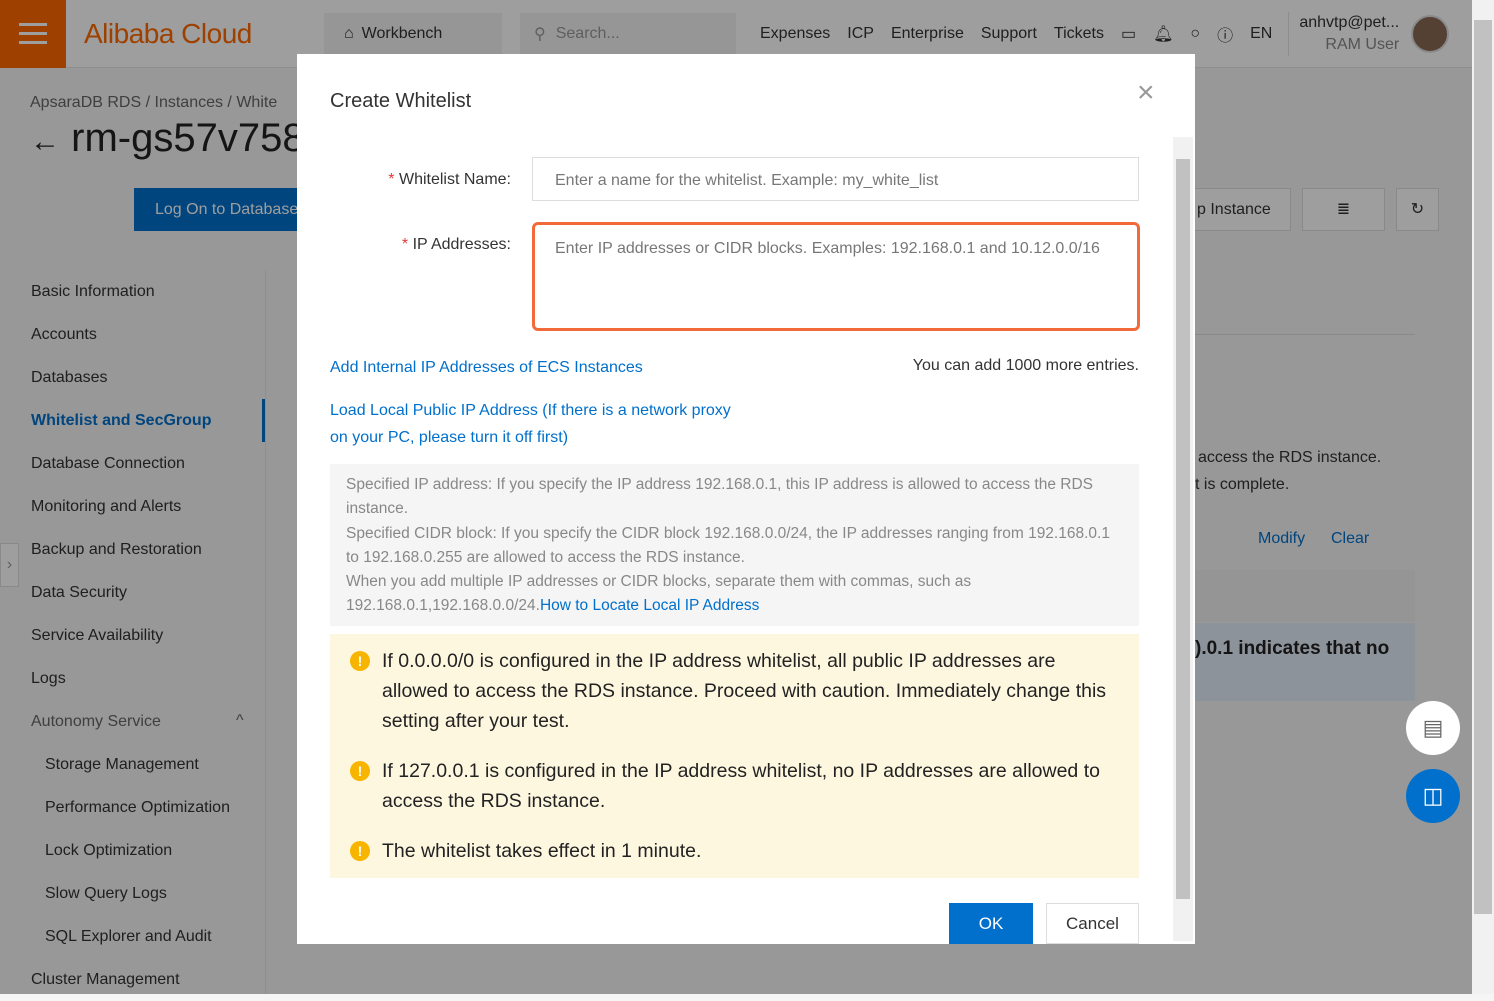 This screenshot has width=1494, height=1001. What do you see at coordinates (449, 179) in the screenshot?
I see `whitelist-name-label: * Whitelist Name:` at bounding box center [449, 179].